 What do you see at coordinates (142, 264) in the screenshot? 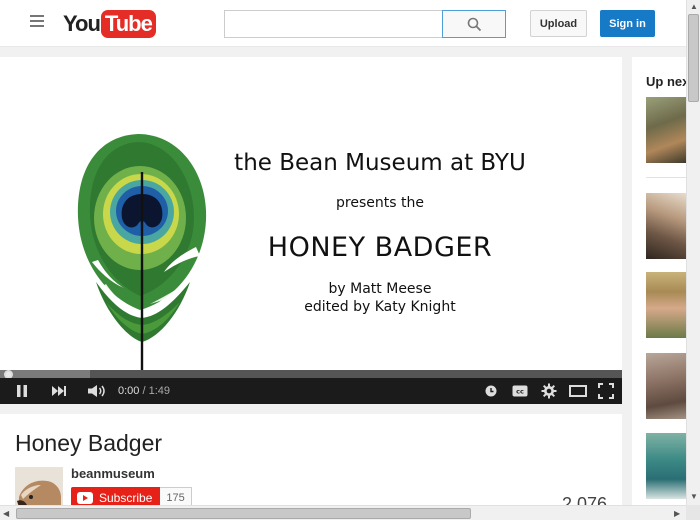
I see `peacock-feather-logo` at bounding box center [142, 264].